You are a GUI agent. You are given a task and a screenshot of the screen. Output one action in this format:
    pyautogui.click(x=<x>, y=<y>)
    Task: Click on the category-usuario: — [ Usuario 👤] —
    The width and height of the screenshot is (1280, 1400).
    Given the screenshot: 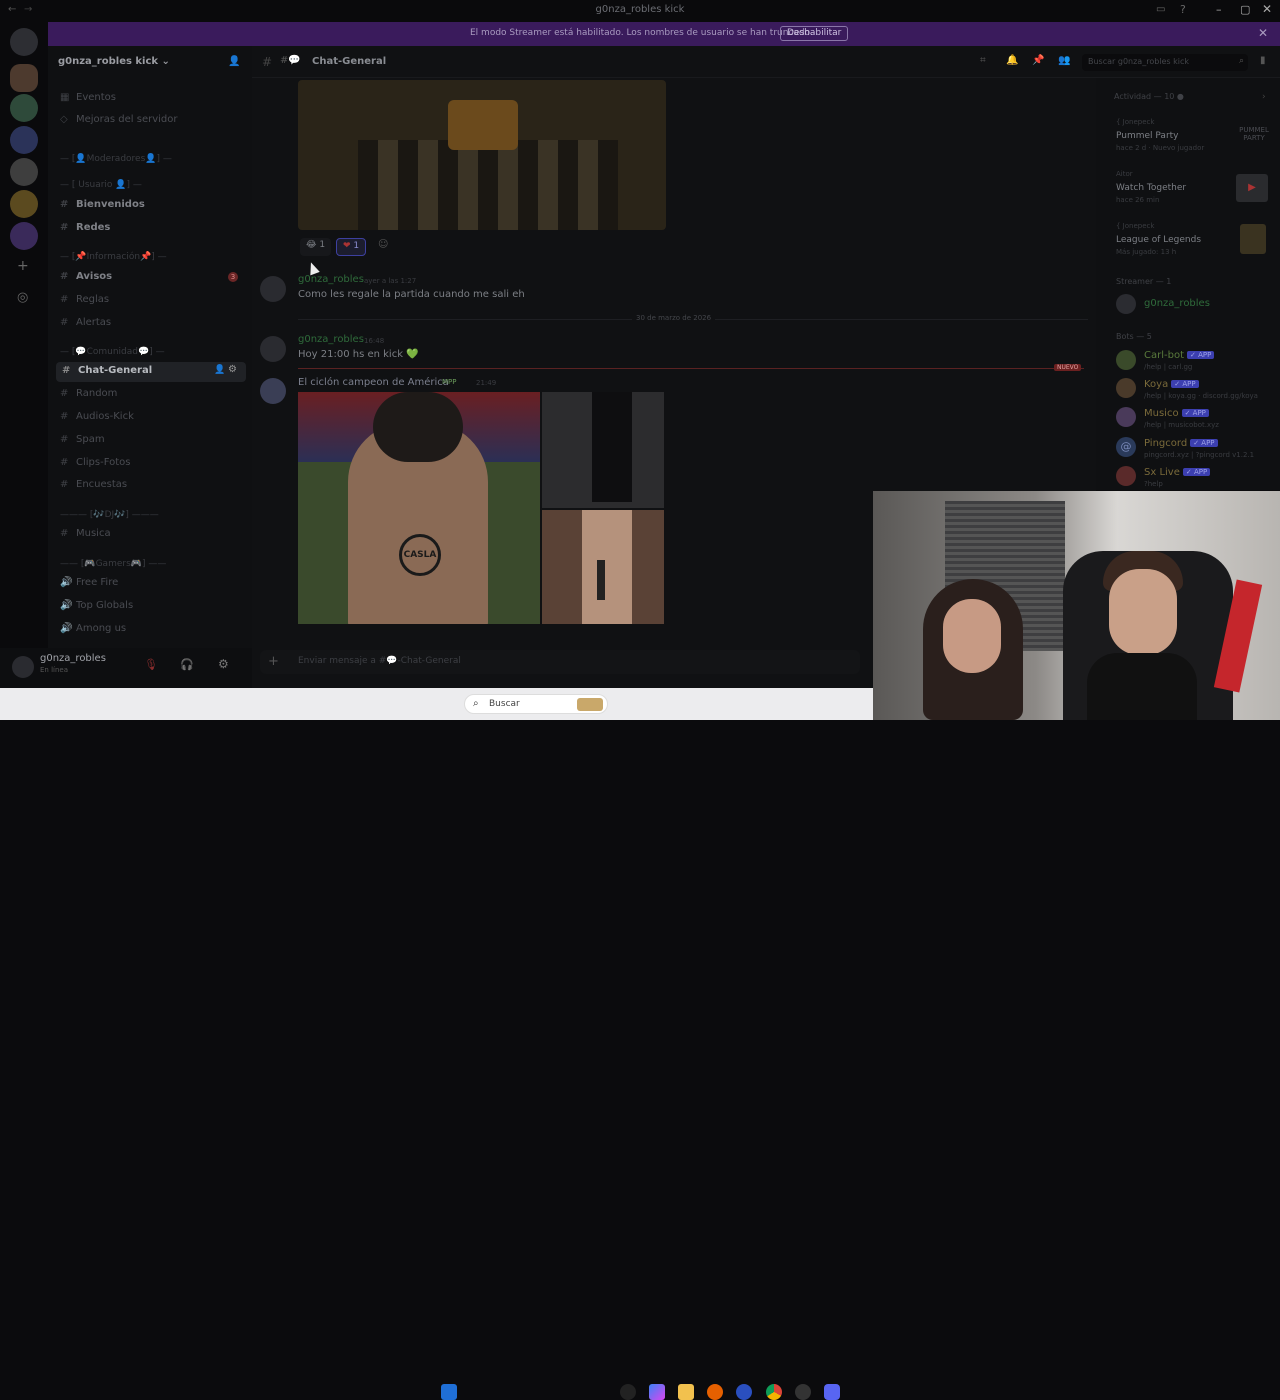 What is the action you would take?
    pyautogui.click(x=101, y=185)
    